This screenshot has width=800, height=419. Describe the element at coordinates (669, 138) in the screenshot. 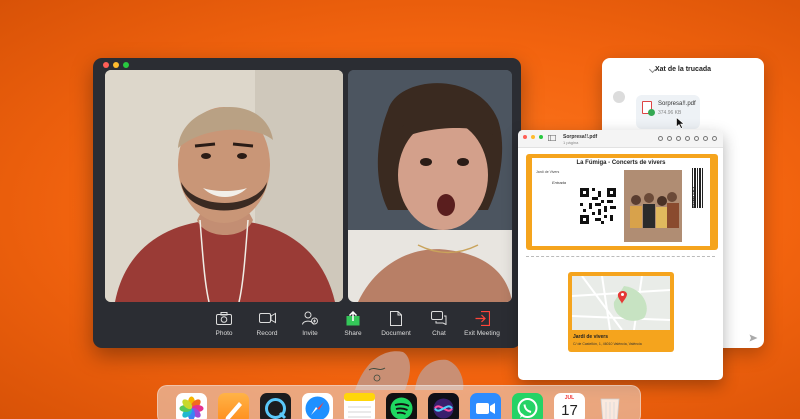

I see `zoom-out-icon` at that location.